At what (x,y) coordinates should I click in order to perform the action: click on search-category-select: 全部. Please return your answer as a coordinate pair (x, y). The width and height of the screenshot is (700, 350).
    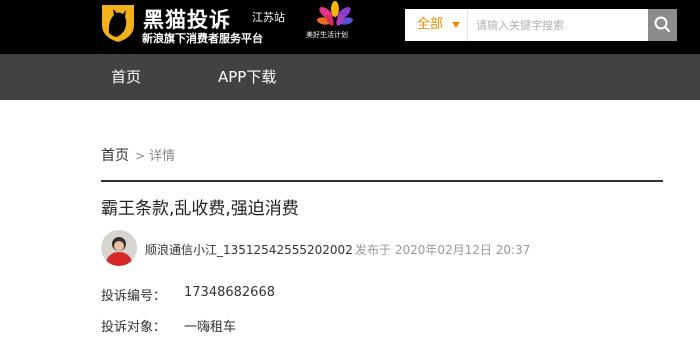
    Looking at the image, I should click on (436, 25).